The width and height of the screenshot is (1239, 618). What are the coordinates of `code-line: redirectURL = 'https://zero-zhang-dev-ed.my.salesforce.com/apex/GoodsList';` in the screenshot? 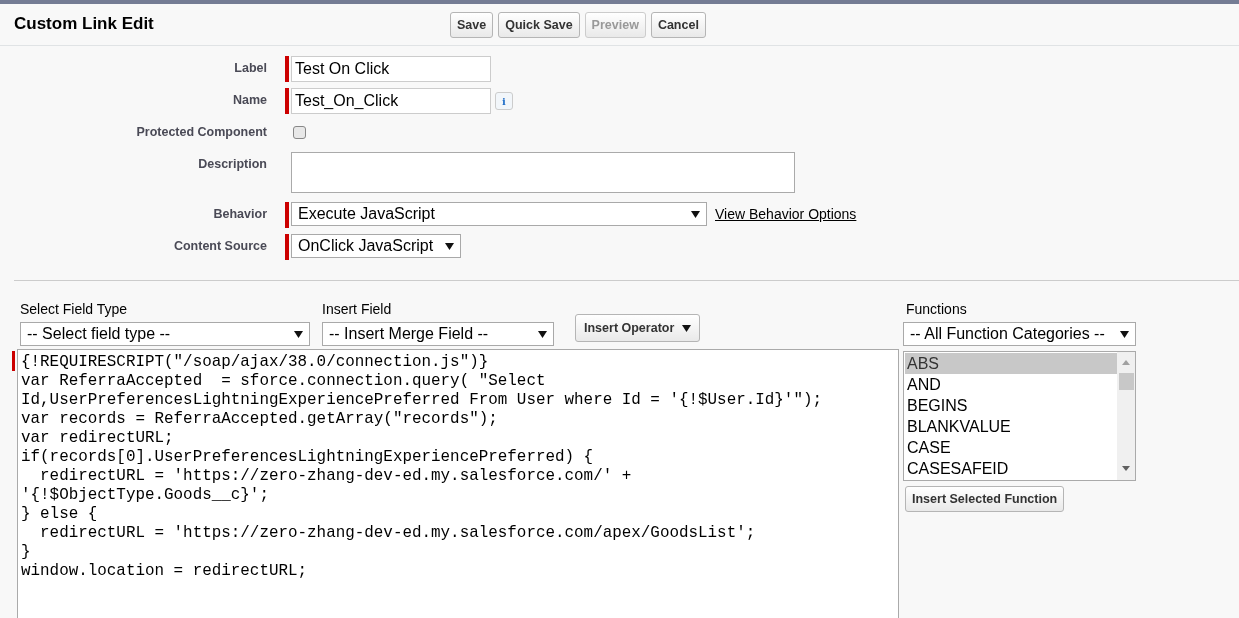 It's located at (397, 533).